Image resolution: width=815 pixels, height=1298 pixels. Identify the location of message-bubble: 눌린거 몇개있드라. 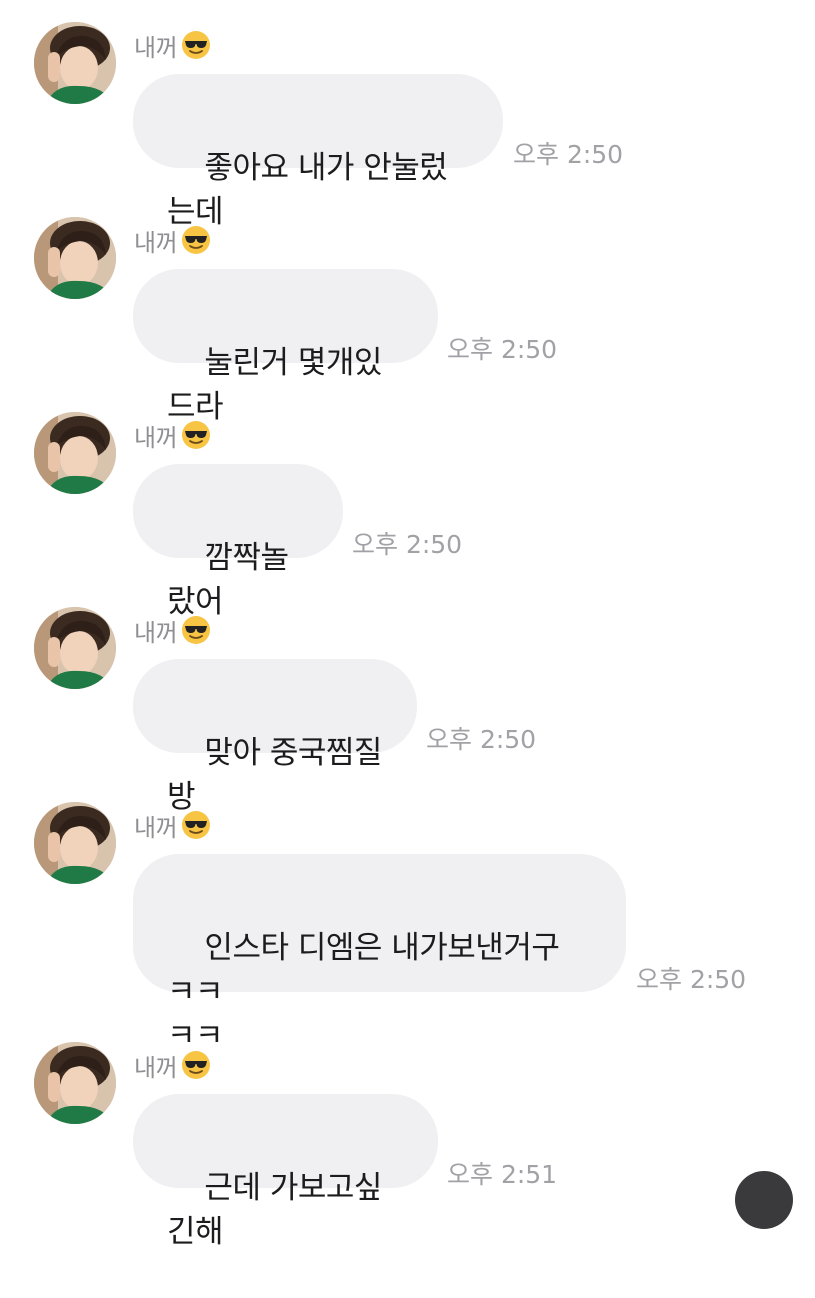
(285, 347).